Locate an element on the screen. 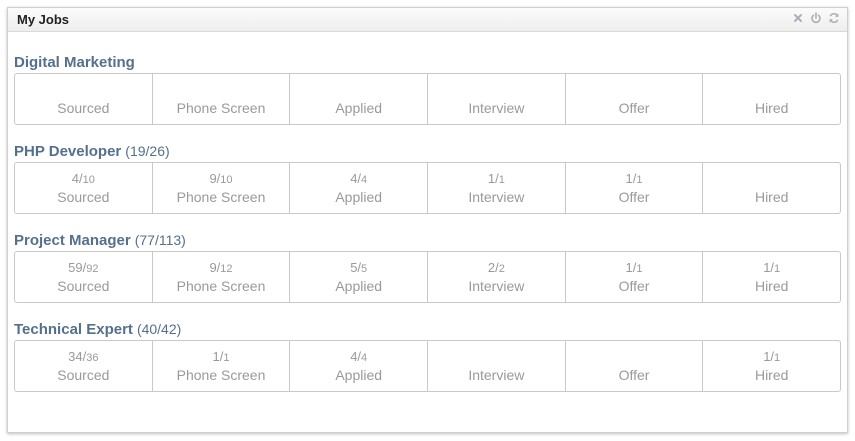 The height and width of the screenshot is (441, 855). stage-count-num: 59/ is located at coordinates (77, 267).